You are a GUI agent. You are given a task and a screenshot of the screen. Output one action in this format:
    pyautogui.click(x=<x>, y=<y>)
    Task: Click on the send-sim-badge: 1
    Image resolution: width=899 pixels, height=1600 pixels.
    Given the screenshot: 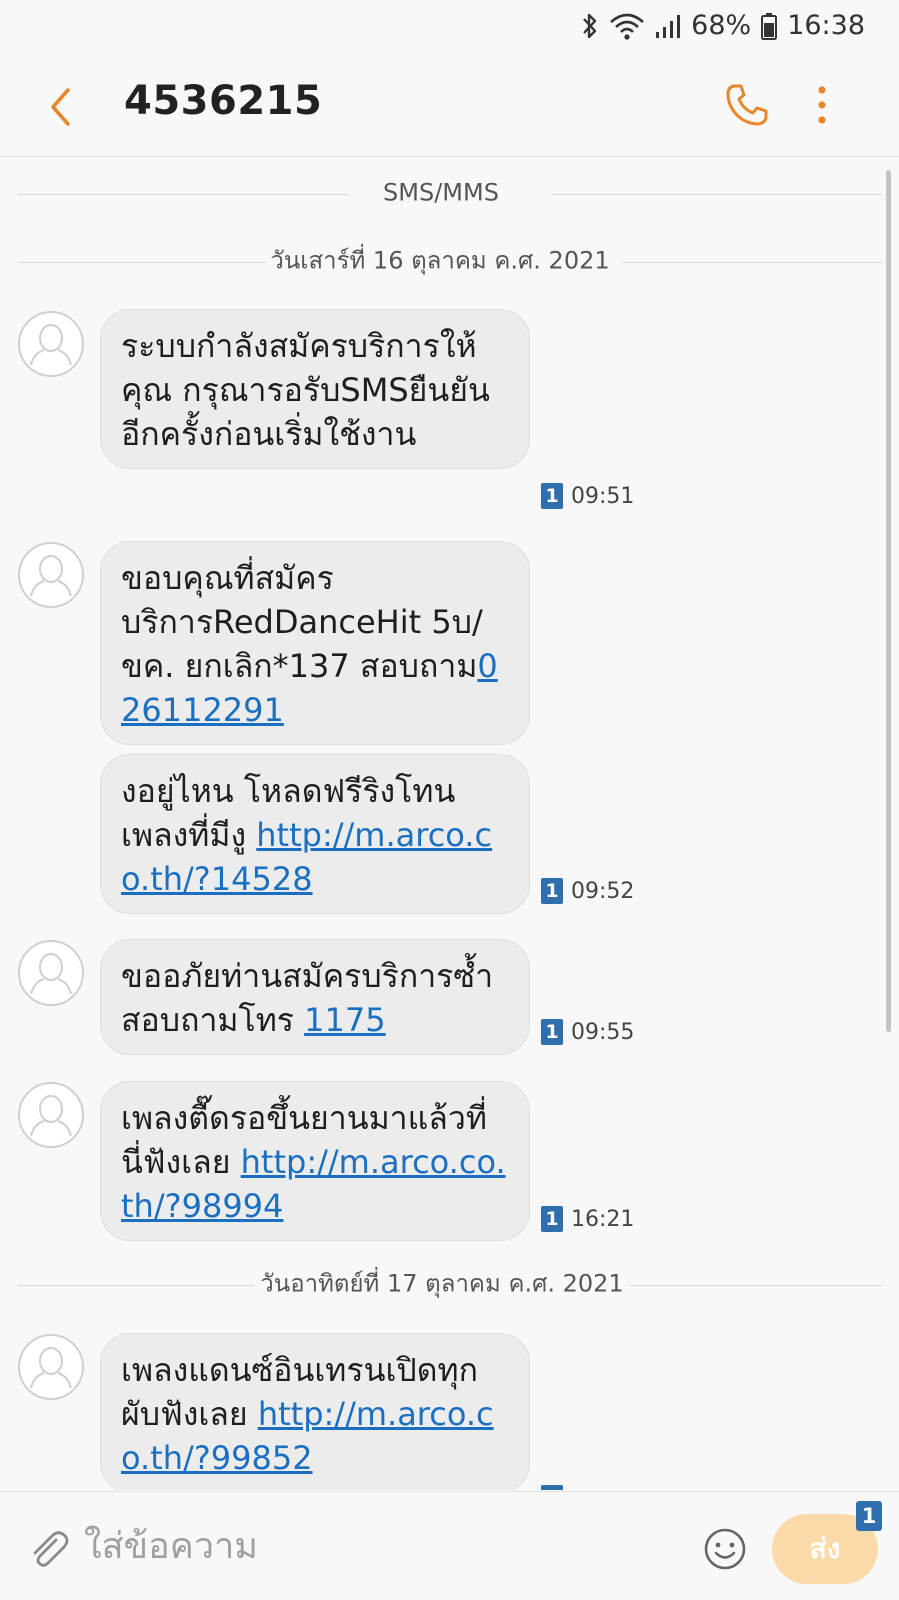 What is the action you would take?
    pyautogui.click(x=869, y=1516)
    